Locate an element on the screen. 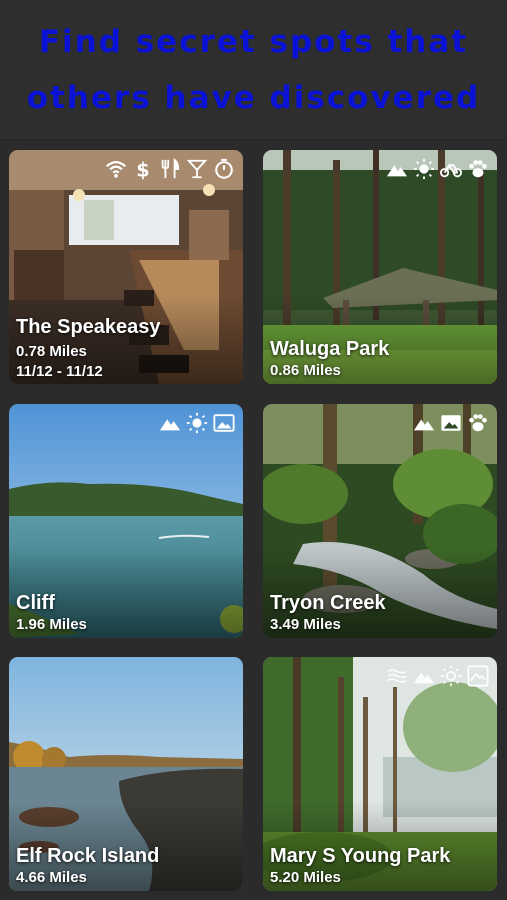  spot-title: Waluga Park is located at coordinates (330, 349).